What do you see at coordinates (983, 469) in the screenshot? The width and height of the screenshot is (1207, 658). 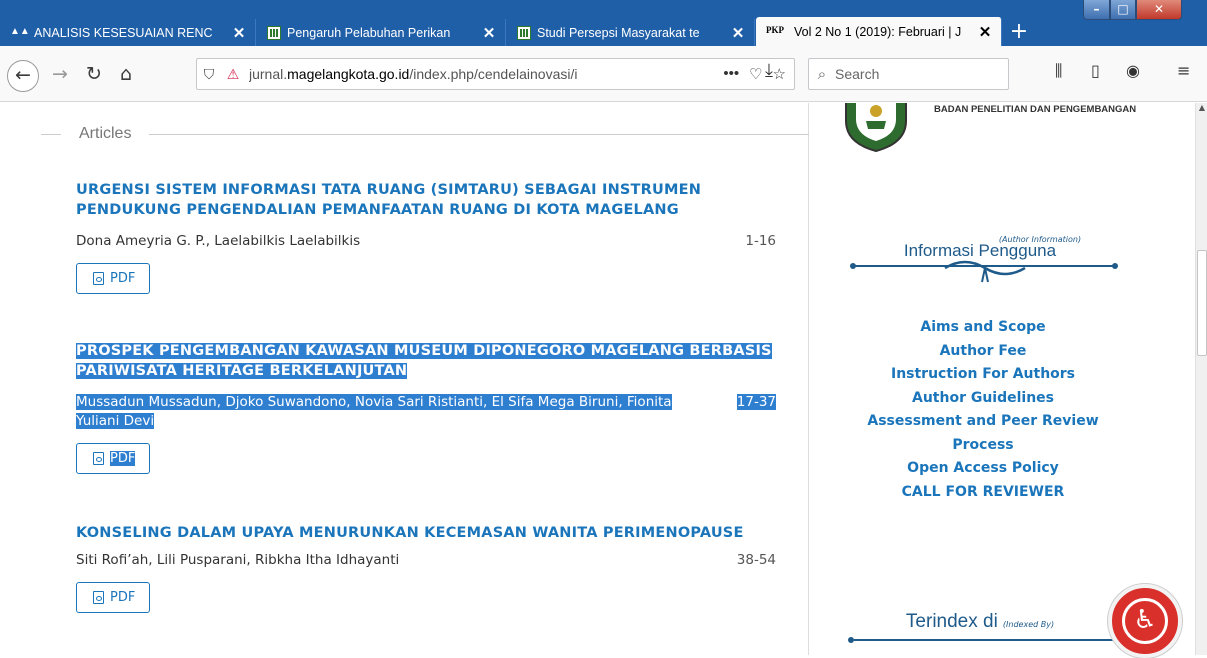 I see `link-open-access: Open Access Policy` at bounding box center [983, 469].